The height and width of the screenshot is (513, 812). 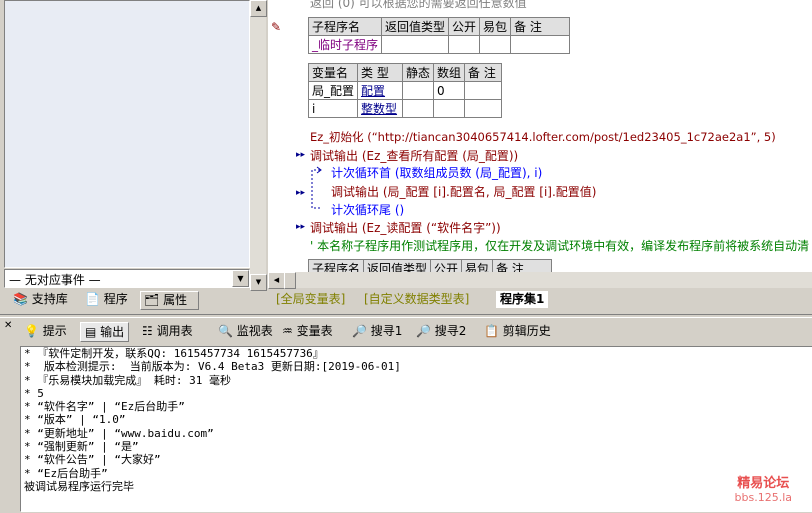 I want to click on tab-program-set-1: 程序集1, so click(x=522, y=299).